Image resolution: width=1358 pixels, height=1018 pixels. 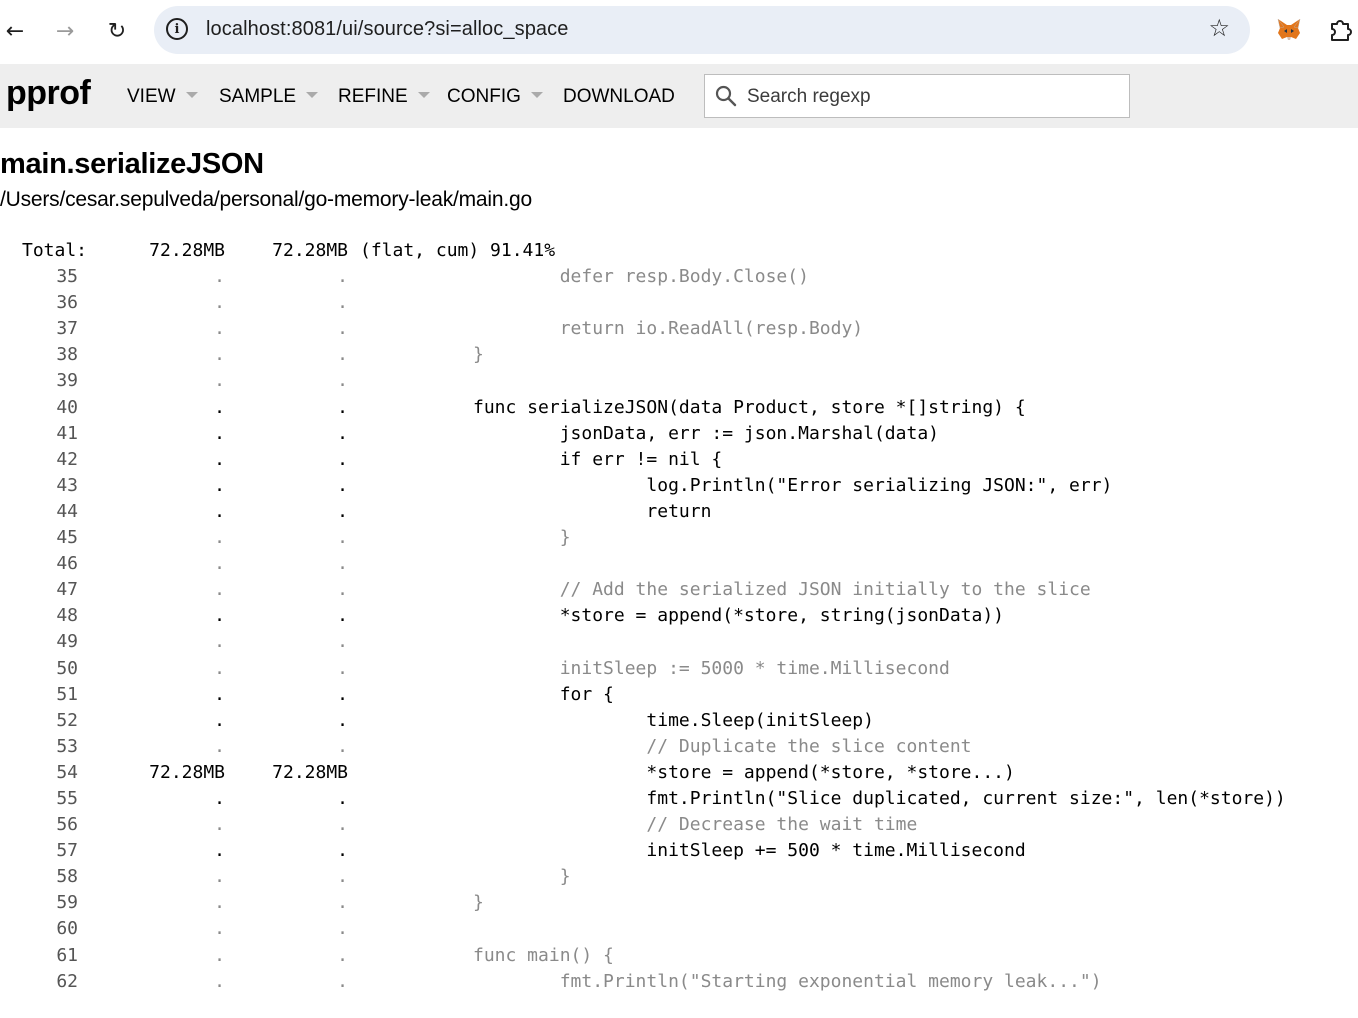 I want to click on source-line: 36.., so click(x=174, y=303).